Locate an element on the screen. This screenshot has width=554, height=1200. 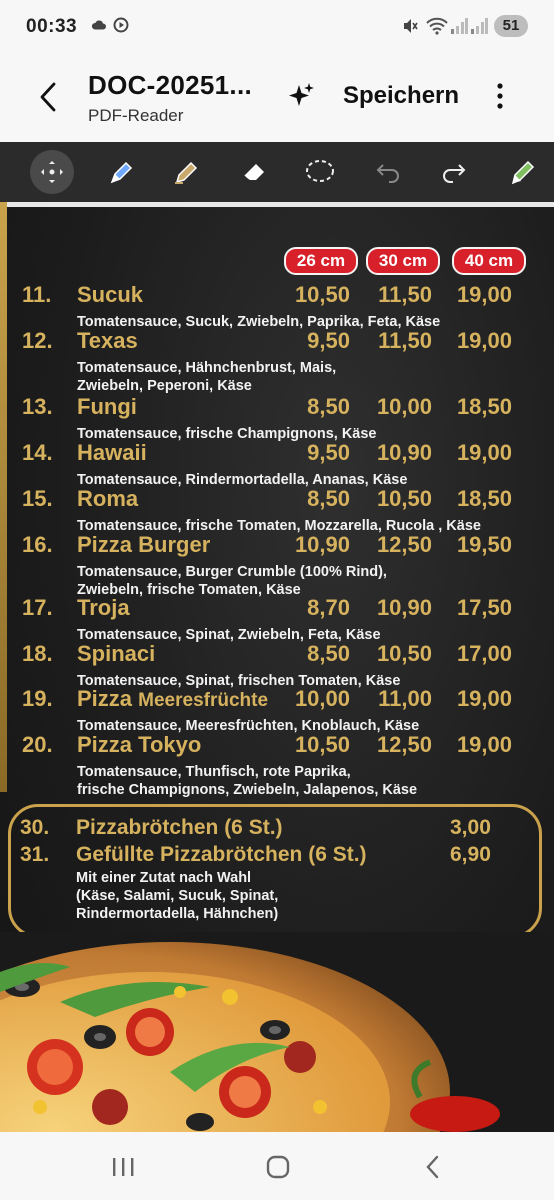
undo-icon is located at coordinates (388, 172).